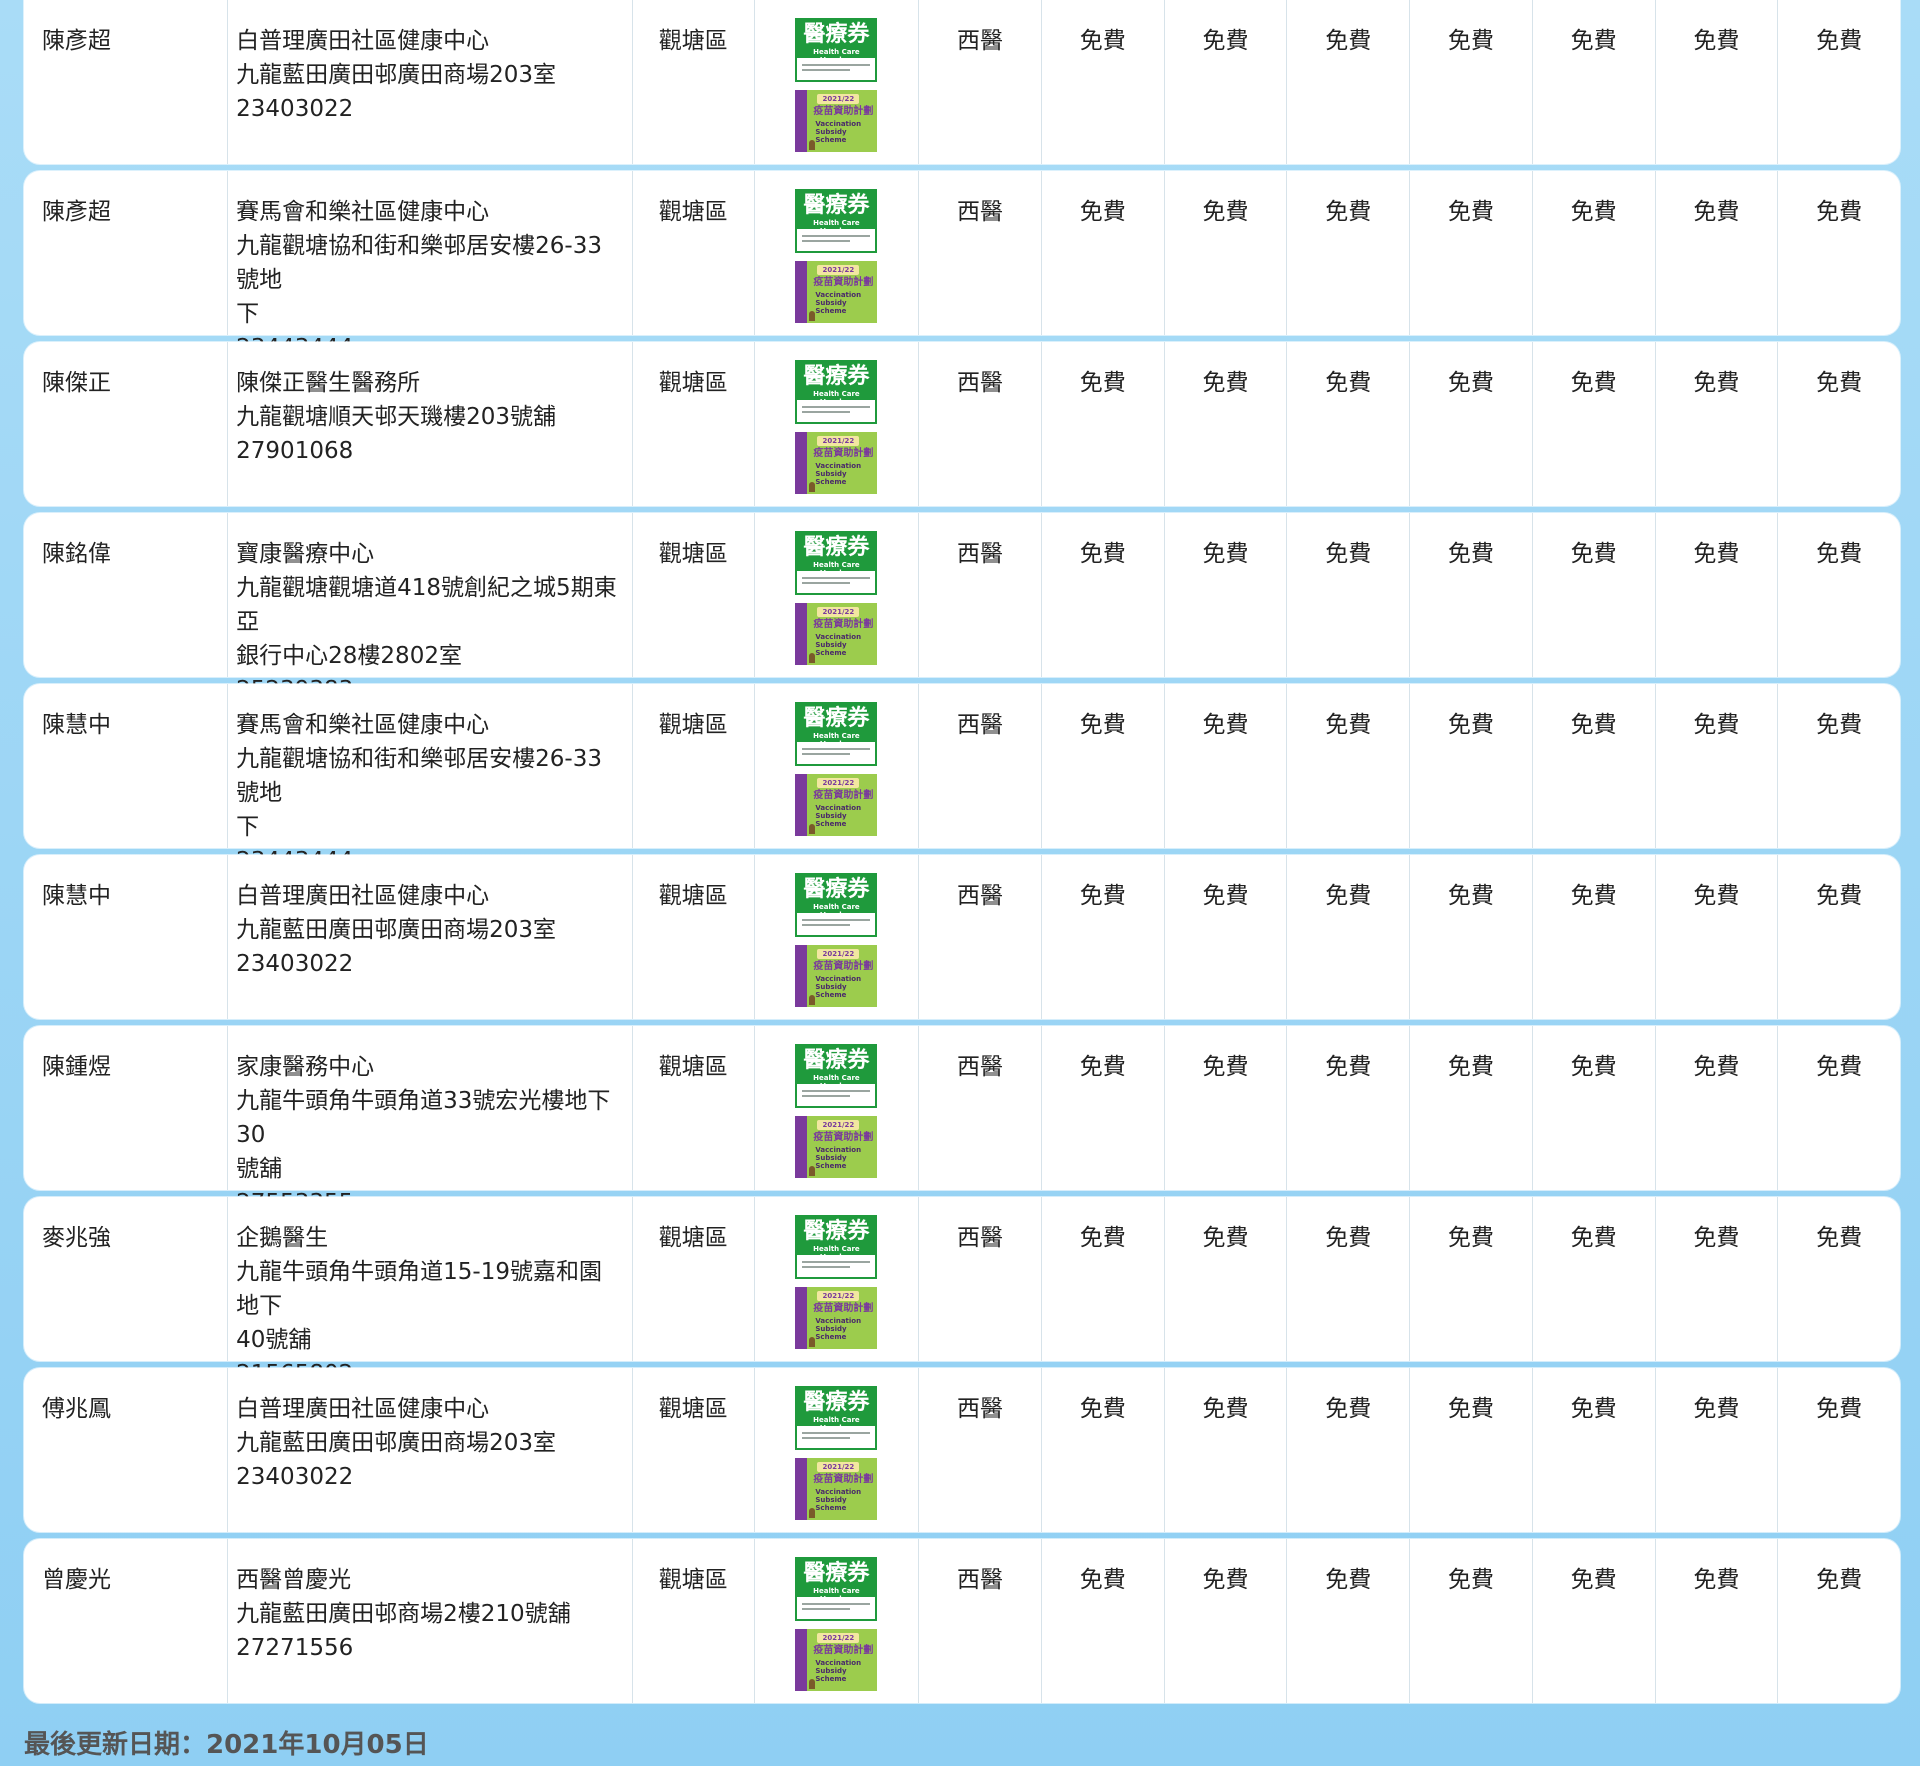 Image resolution: width=1920 pixels, height=1766 pixels. Describe the element at coordinates (126, 937) in the screenshot. I see `doctor-name: 陳慧中` at that location.